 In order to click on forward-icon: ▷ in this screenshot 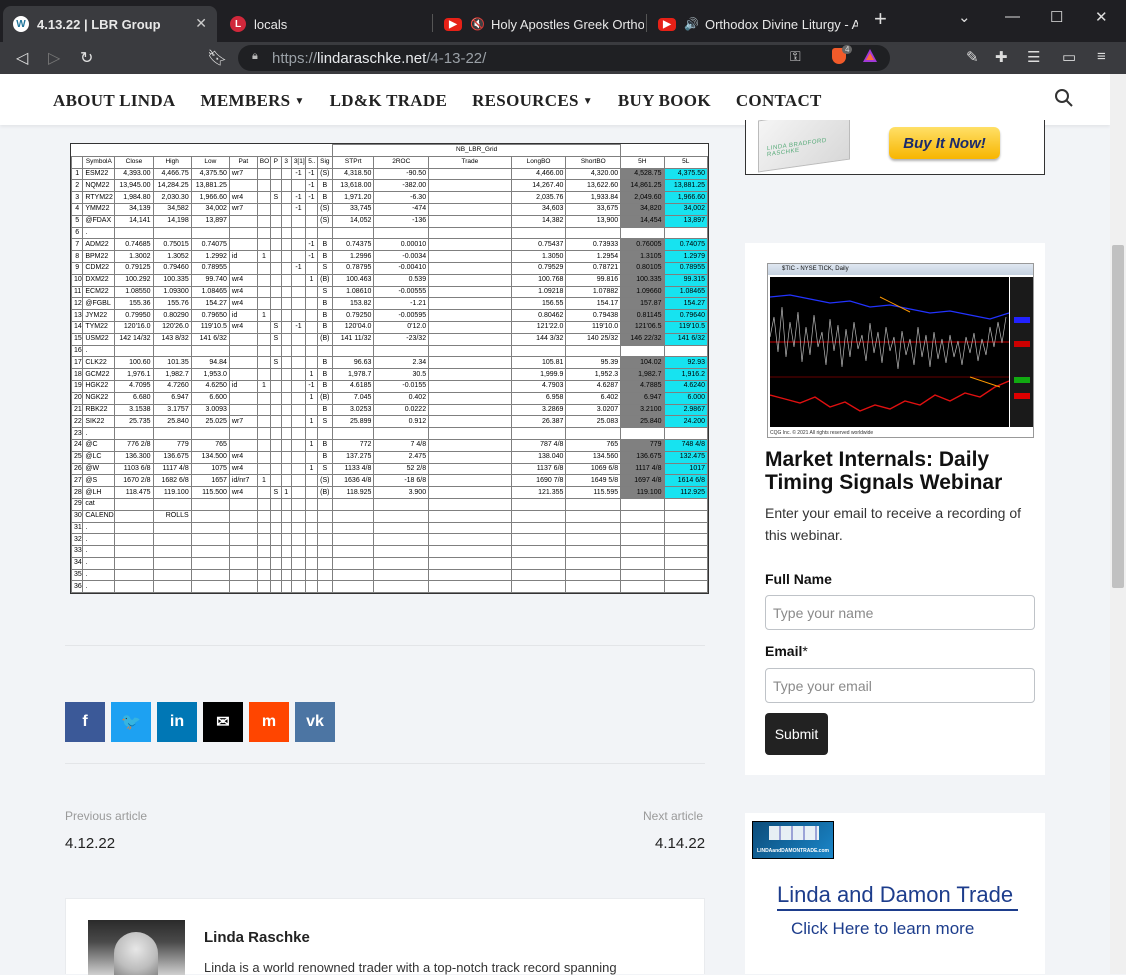, I will do `click(54, 58)`.